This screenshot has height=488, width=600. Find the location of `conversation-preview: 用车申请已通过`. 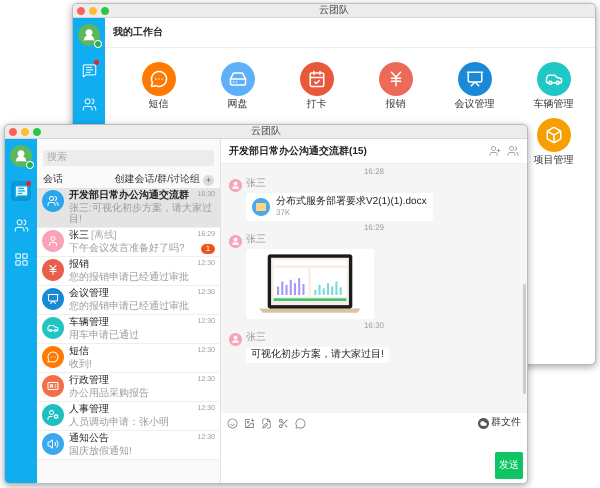

conversation-preview: 用车申请已通过 is located at coordinates (104, 335).